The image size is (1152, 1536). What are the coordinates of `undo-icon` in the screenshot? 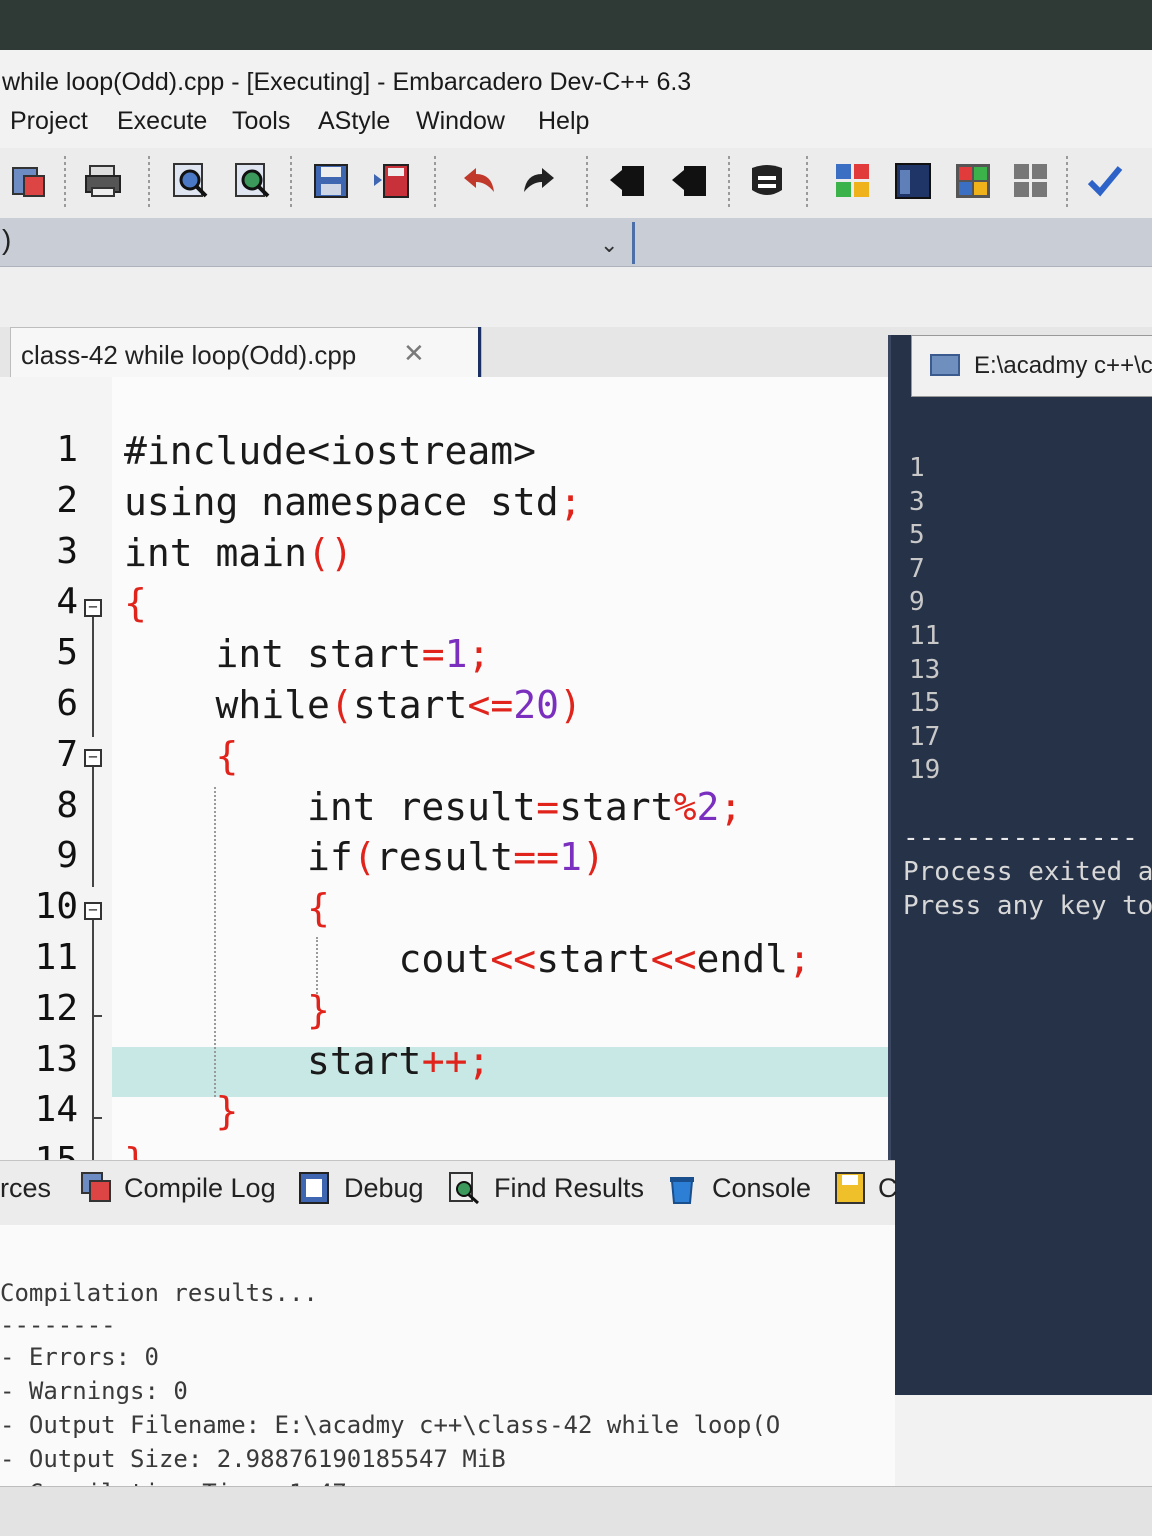 It's located at (479, 181).